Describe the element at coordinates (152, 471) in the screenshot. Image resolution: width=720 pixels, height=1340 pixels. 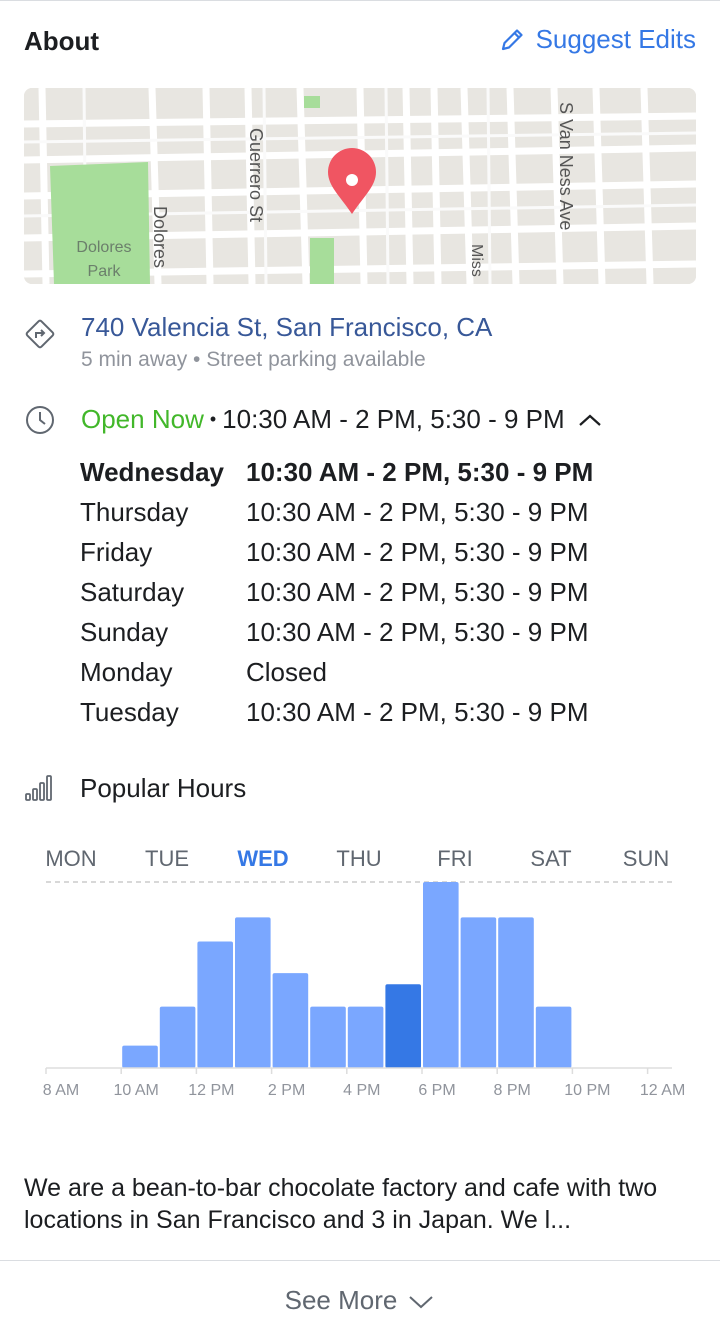
I see `day-label: Wednesday` at that location.